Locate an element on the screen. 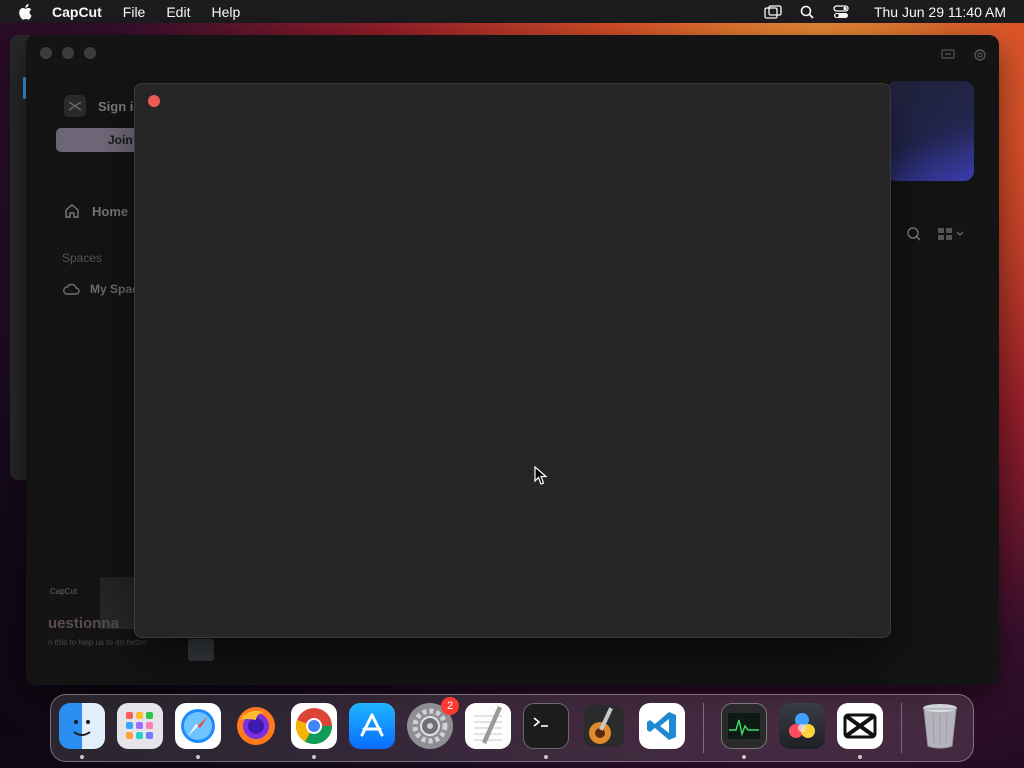 This screenshot has height=768, width=1024. promo-subtitle: n this to help us to do better is located at coordinates (97, 642).